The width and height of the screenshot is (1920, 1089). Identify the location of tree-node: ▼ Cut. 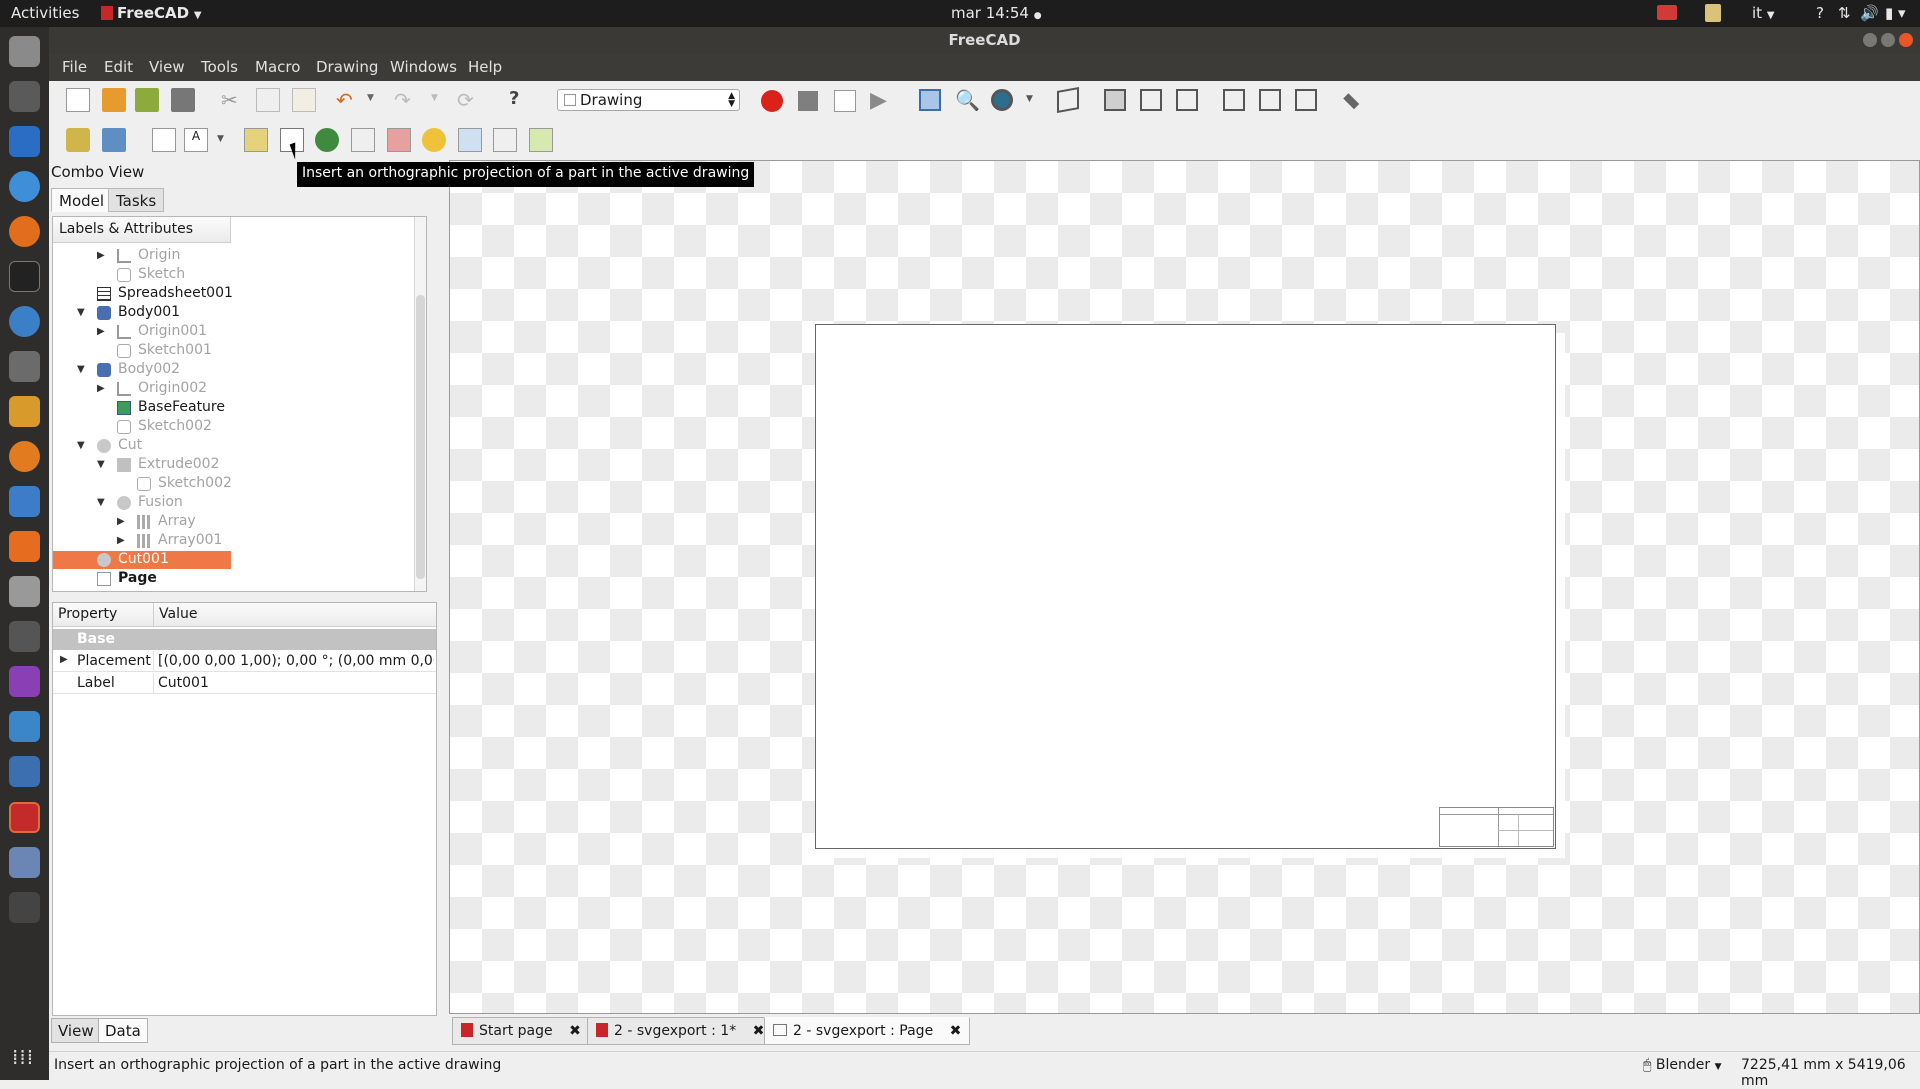
(142, 446).